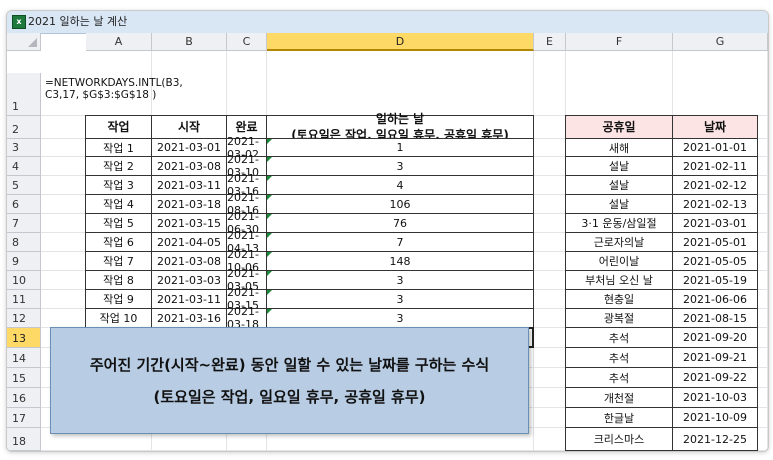 The height and width of the screenshot is (460, 773). What do you see at coordinates (118, 242) in the screenshot?
I see `cell-task: 작업 6` at bounding box center [118, 242].